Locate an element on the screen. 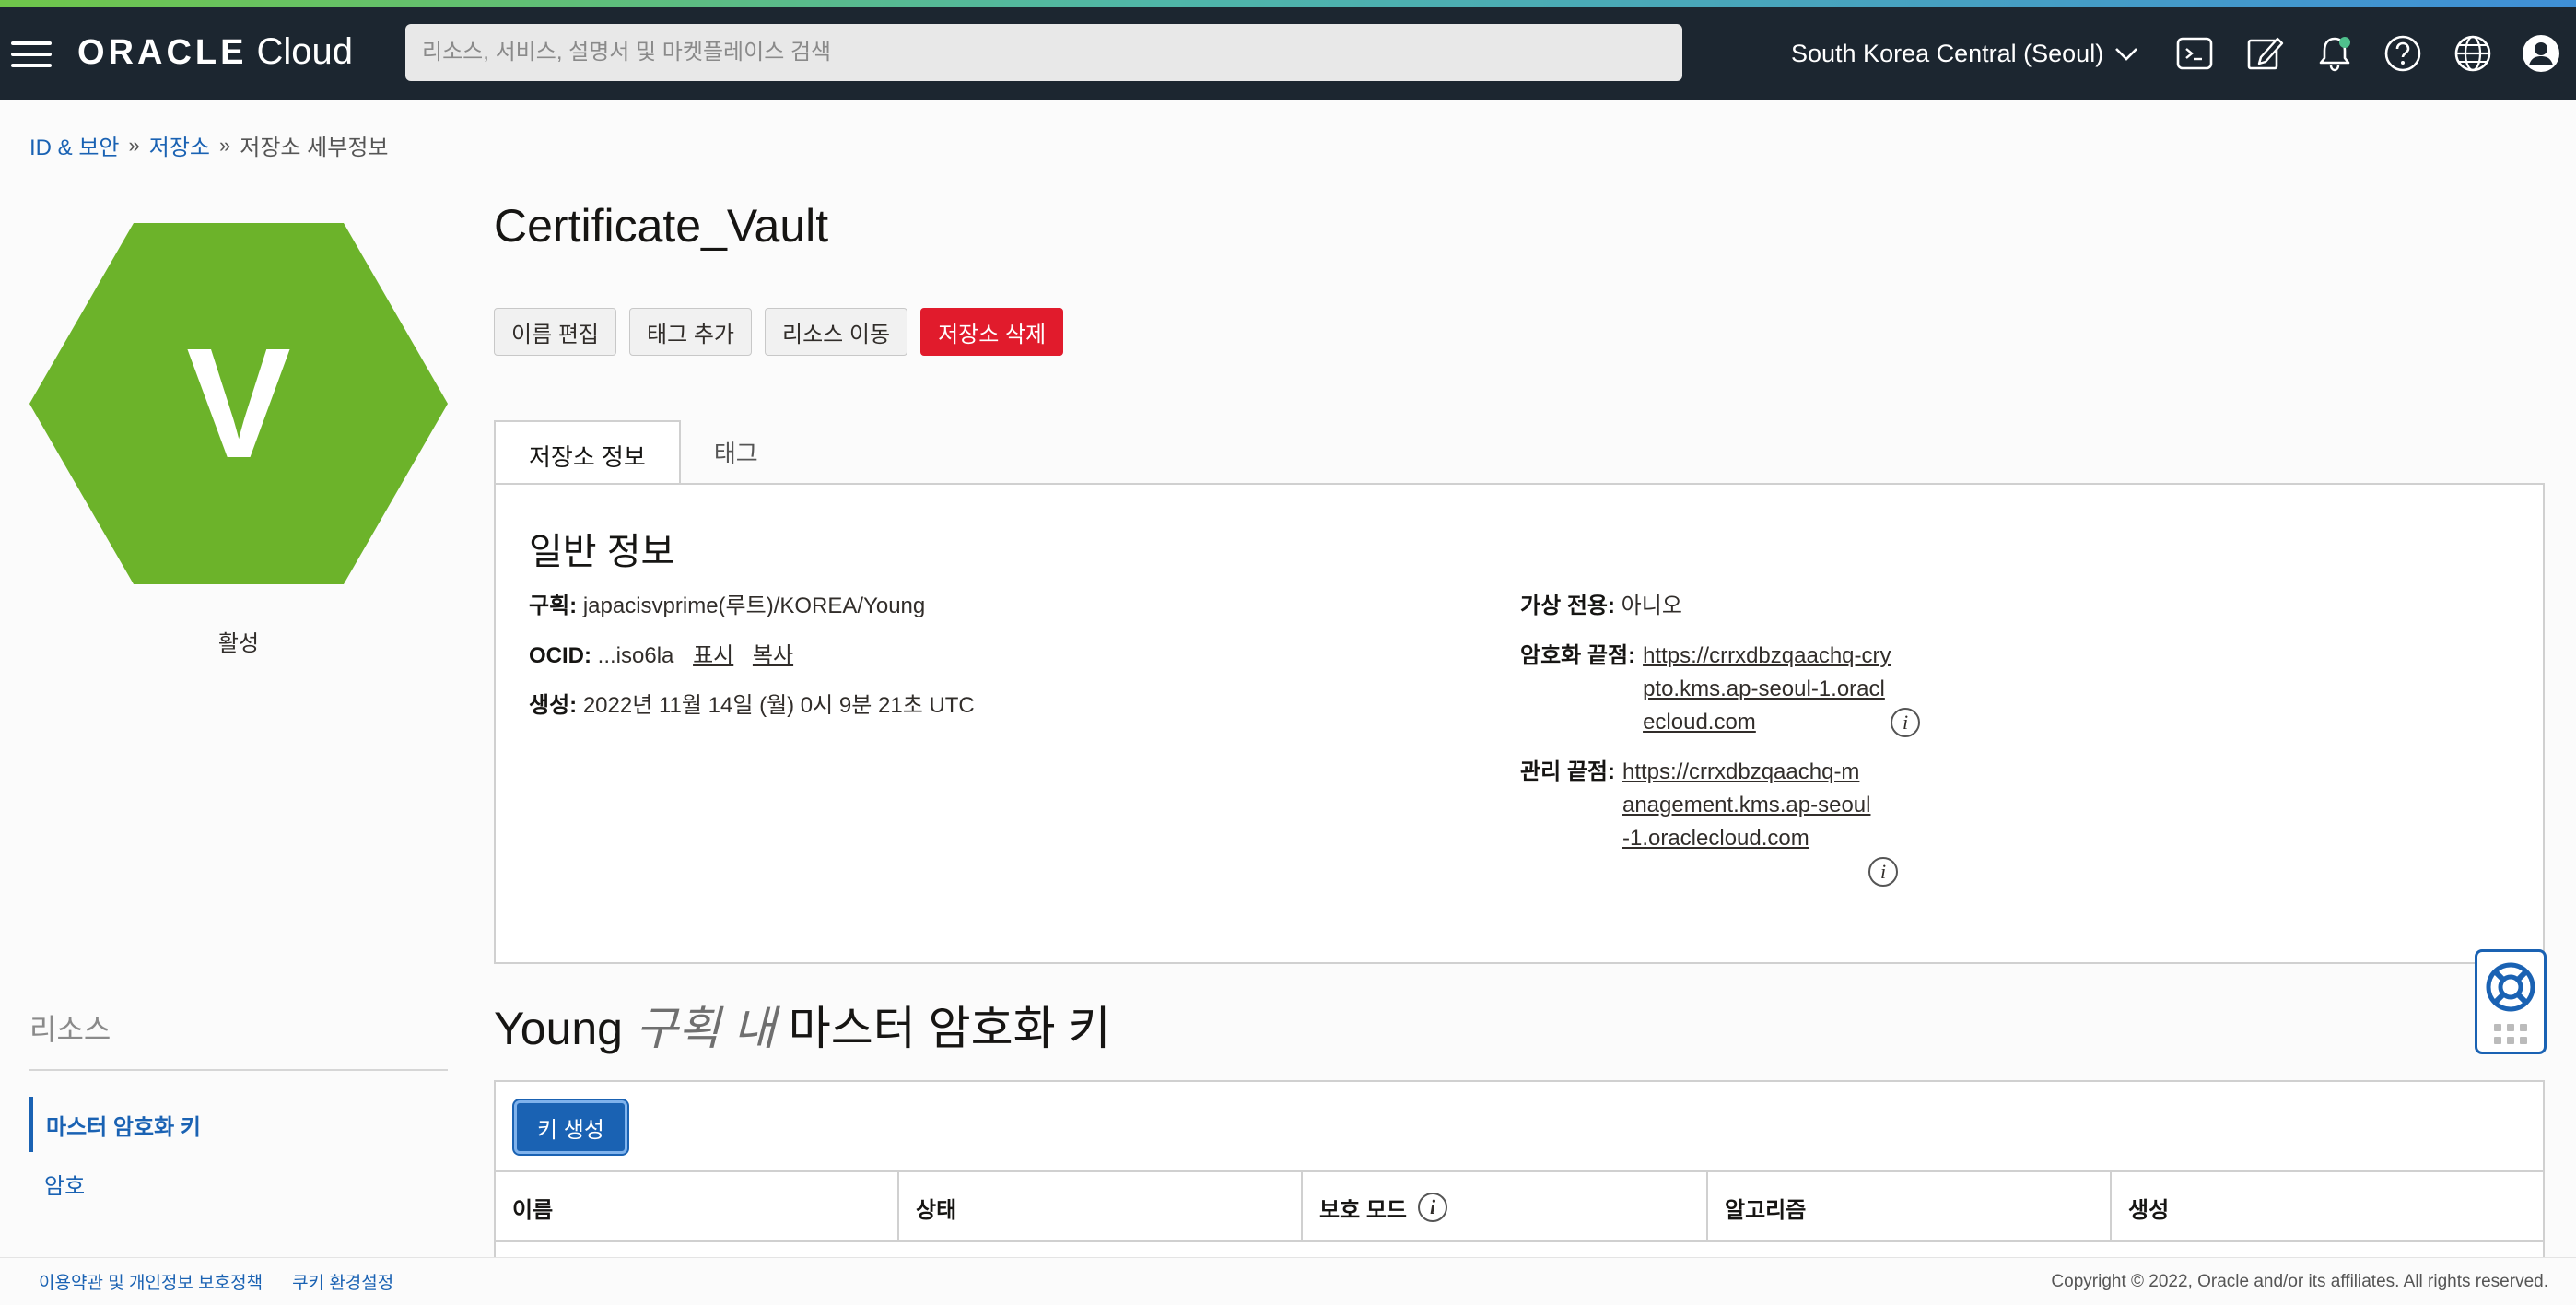 Image resolution: width=2576 pixels, height=1305 pixels. column-header-state-label: 상태 is located at coordinates (936, 1210).